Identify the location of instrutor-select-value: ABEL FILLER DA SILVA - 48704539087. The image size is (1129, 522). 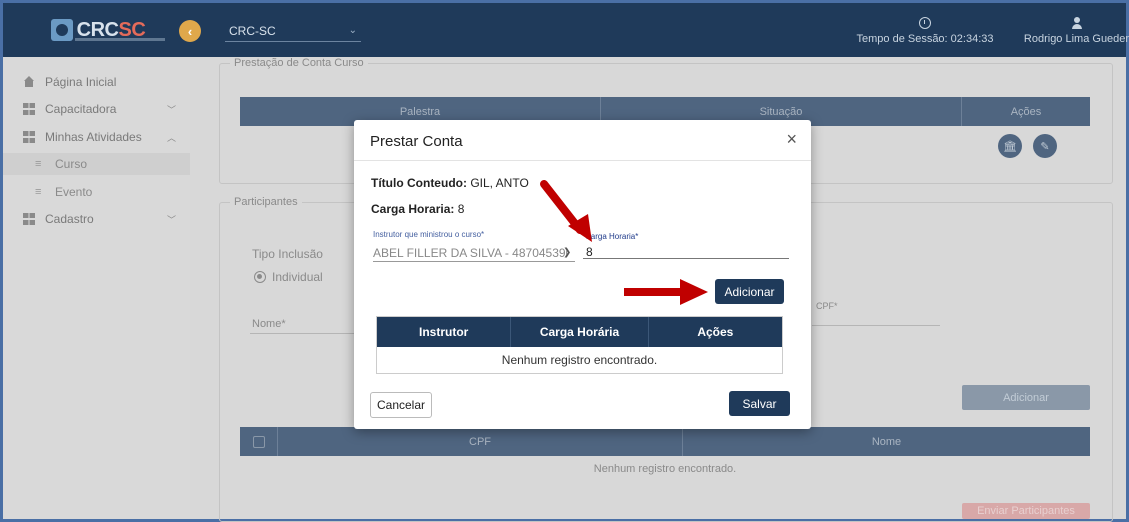
(470, 253).